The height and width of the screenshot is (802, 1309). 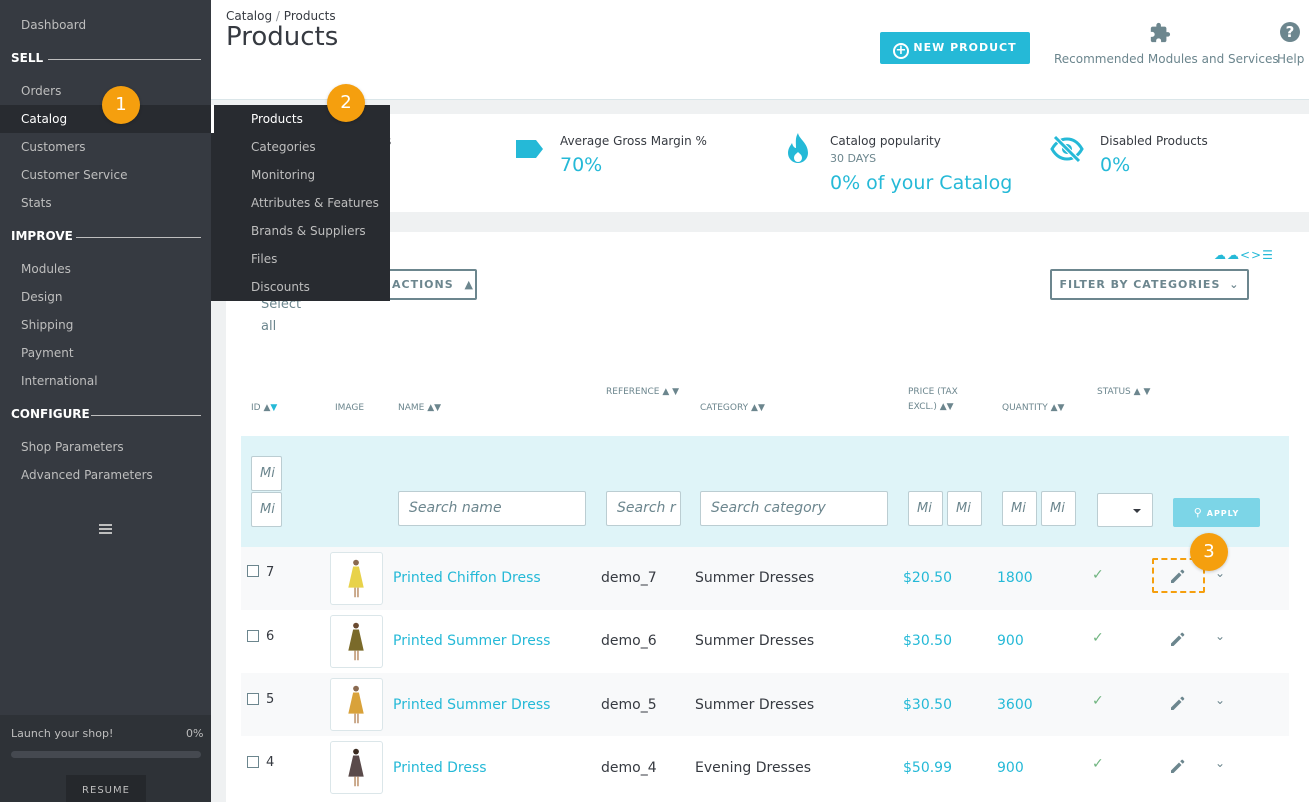 I want to click on new-product-button: + NEW PRODUCT, so click(x=955, y=48).